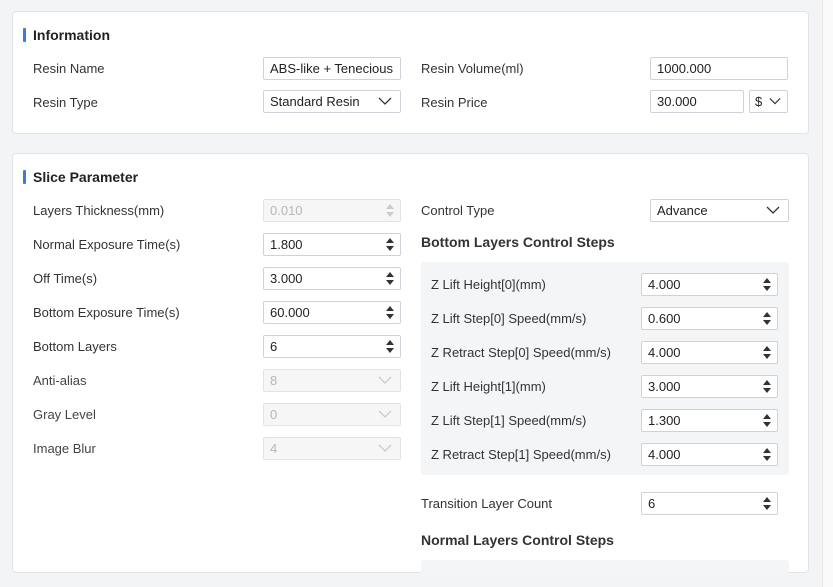 The height and width of the screenshot is (587, 833). I want to click on normal-exposure-value: 1.800, so click(286, 244).